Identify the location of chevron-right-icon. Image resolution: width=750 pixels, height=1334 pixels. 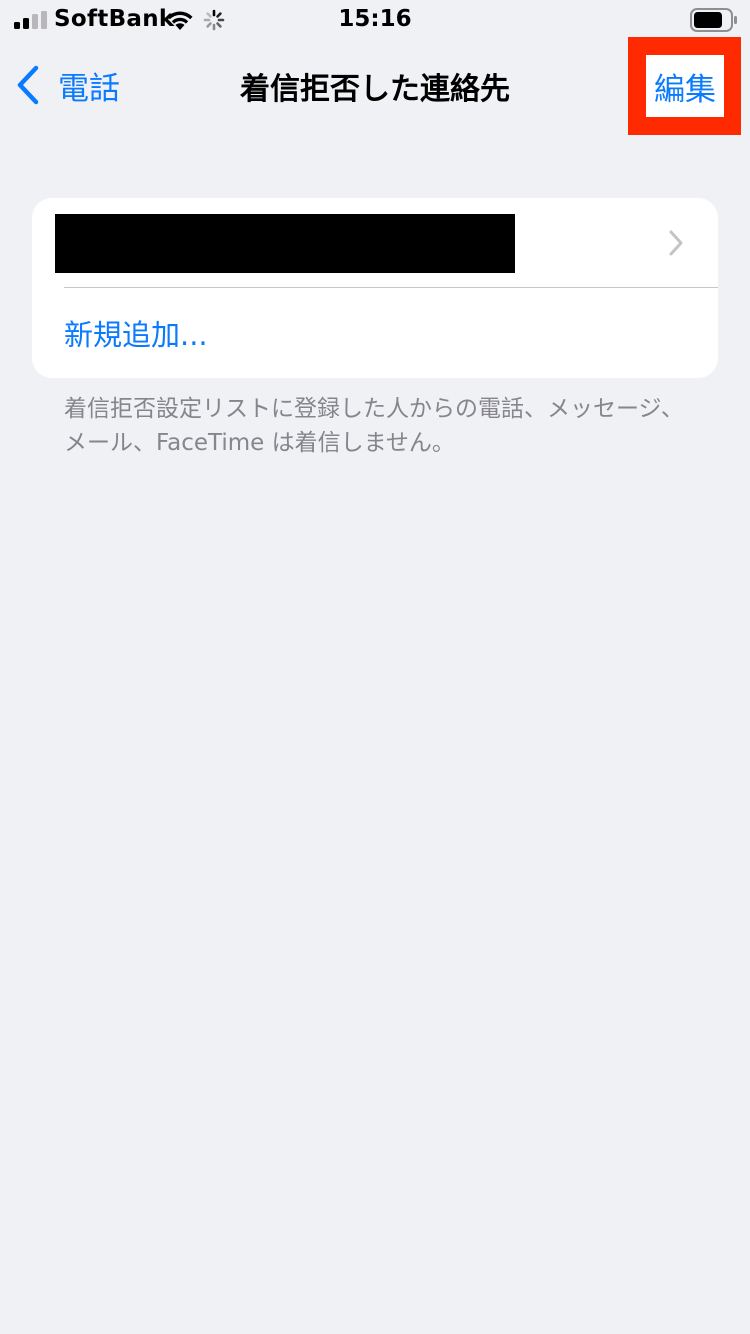
(676, 243).